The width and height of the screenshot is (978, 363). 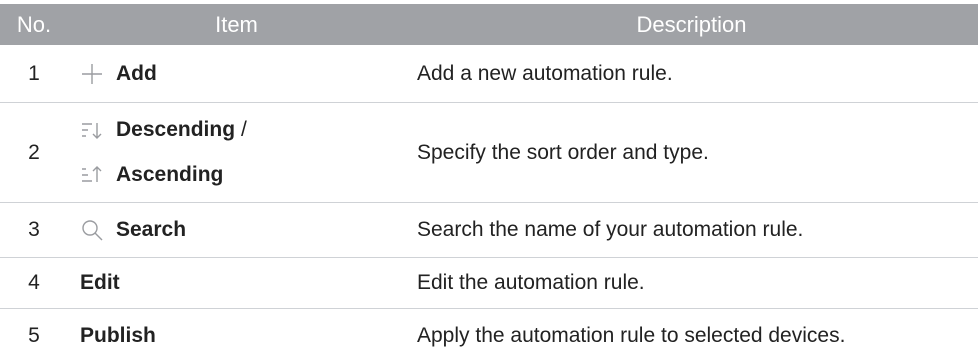 I want to click on header-item: Item, so click(x=236, y=24).